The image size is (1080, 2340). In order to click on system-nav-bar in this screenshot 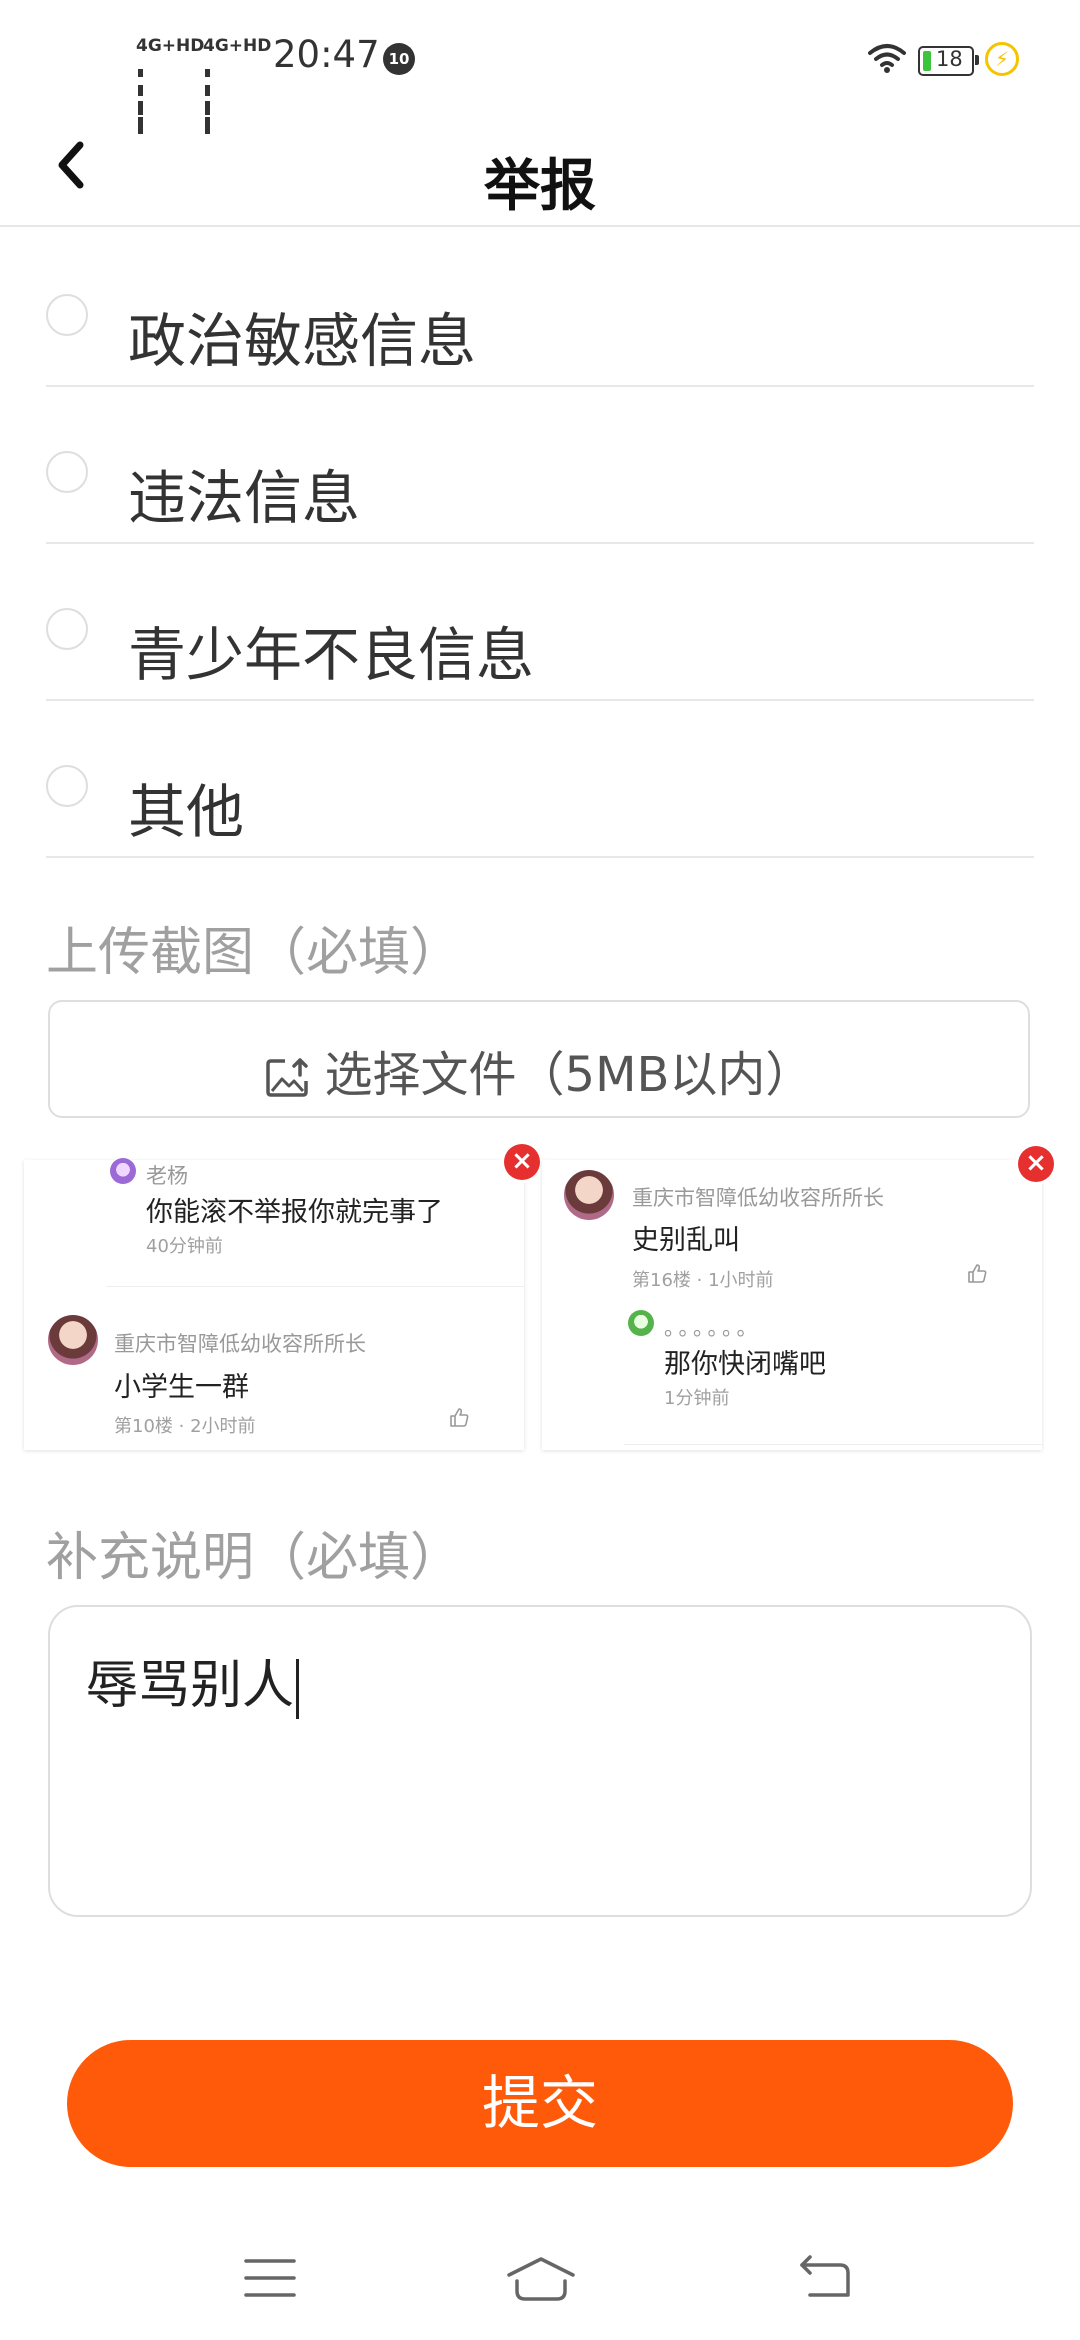, I will do `click(540, 2280)`.